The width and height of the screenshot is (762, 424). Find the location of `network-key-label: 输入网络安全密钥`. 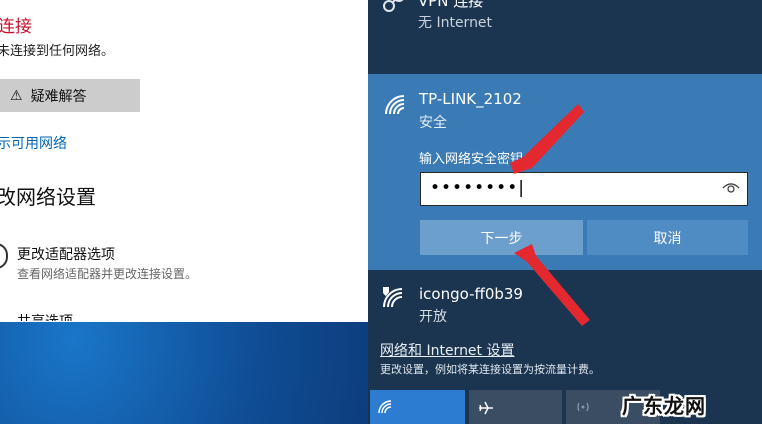

network-key-label: 输入网络安全密钥 is located at coordinates (471, 159).